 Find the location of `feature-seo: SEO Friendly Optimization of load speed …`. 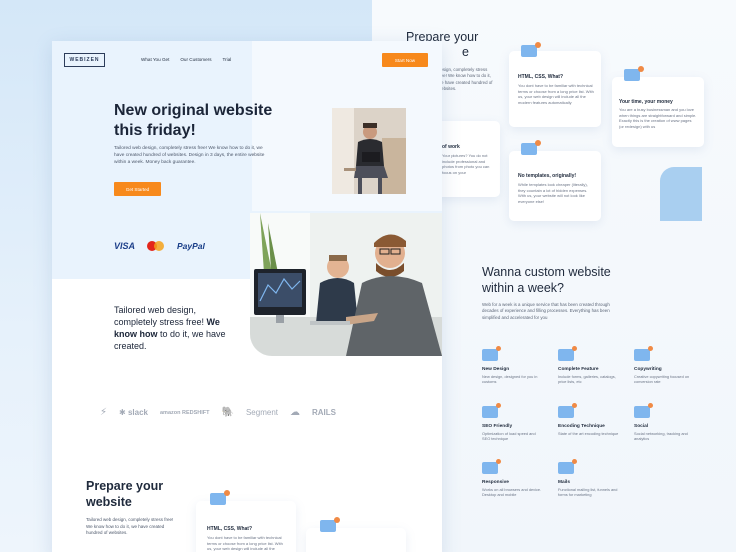

feature-seo: SEO Friendly Optimization of load speed … is located at coordinates (513, 422).